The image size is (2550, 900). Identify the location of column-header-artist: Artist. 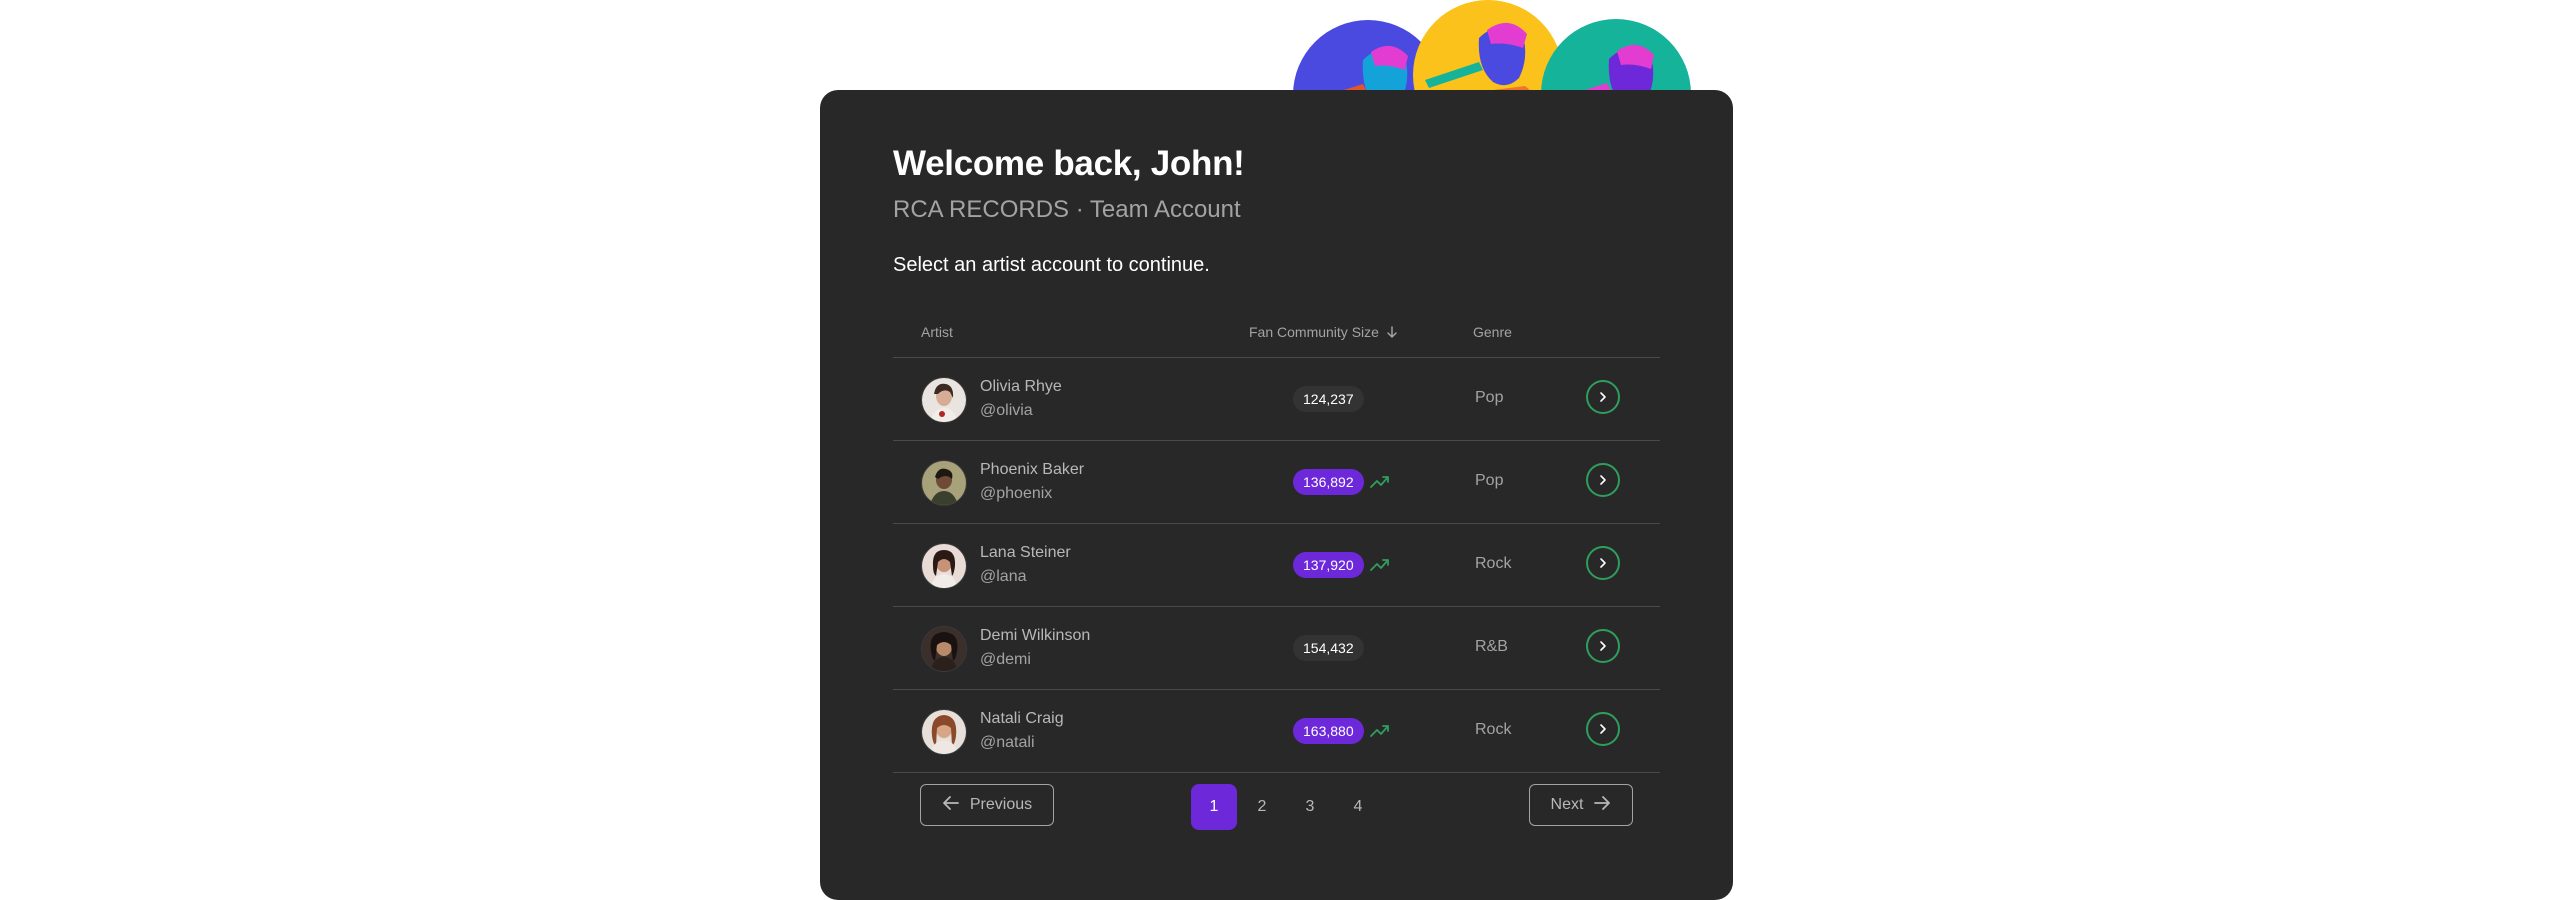
(937, 332).